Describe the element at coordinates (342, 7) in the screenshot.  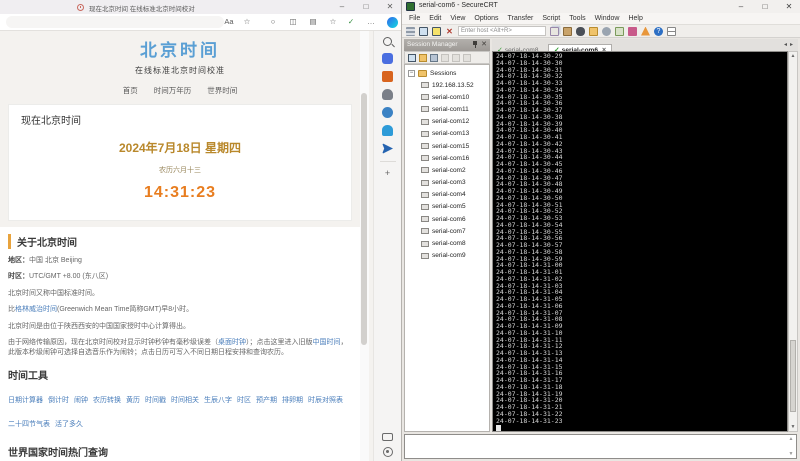
I see `browser-minimize-icon: –` at that location.